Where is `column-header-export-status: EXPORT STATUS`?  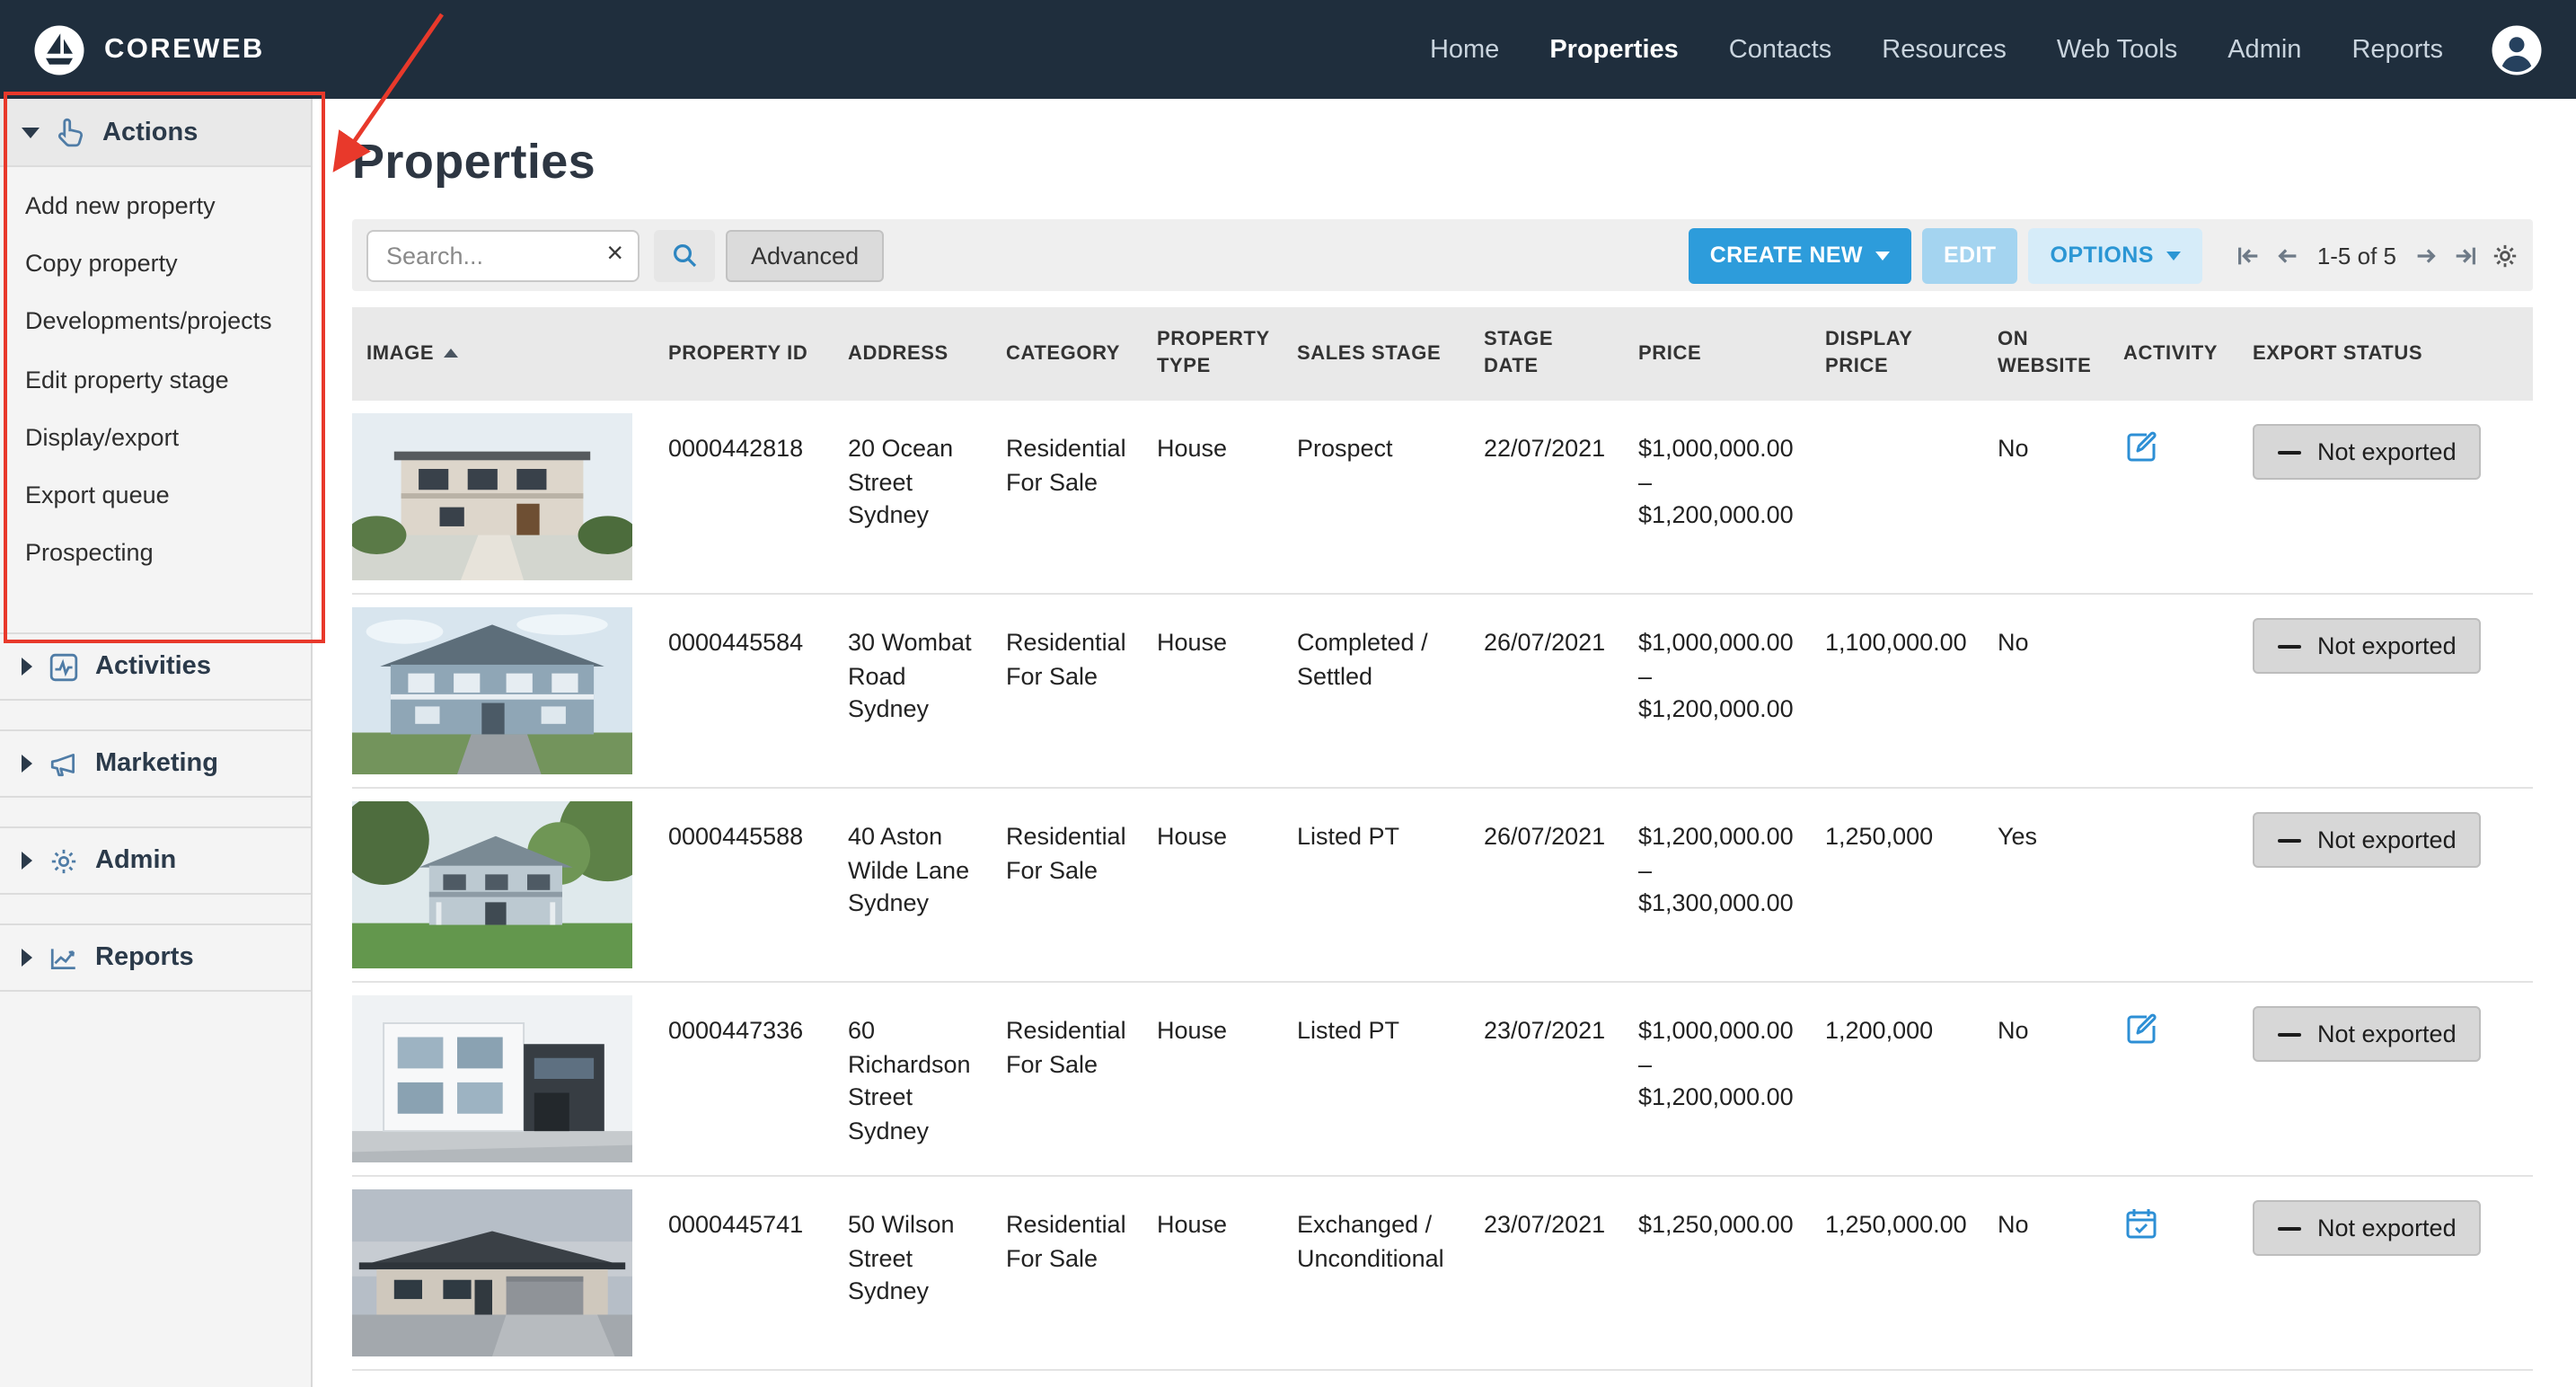 column-header-export-status: EXPORT STATUS is located at coordinates (2385, 354).